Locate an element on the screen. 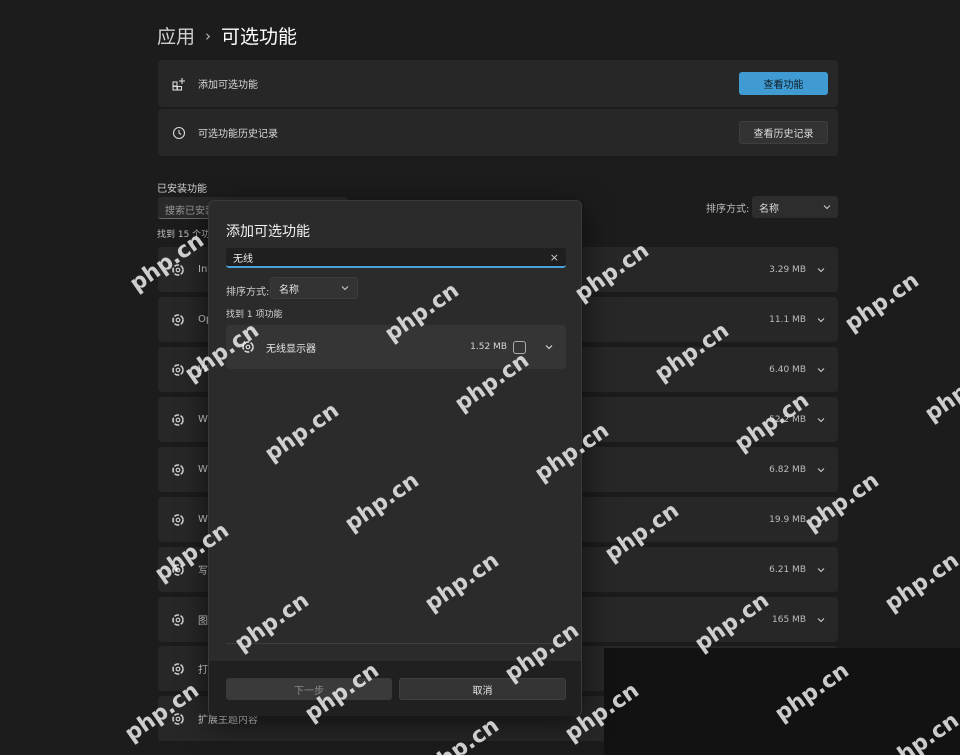  select-checkbox is located at coordinates (519, 347).